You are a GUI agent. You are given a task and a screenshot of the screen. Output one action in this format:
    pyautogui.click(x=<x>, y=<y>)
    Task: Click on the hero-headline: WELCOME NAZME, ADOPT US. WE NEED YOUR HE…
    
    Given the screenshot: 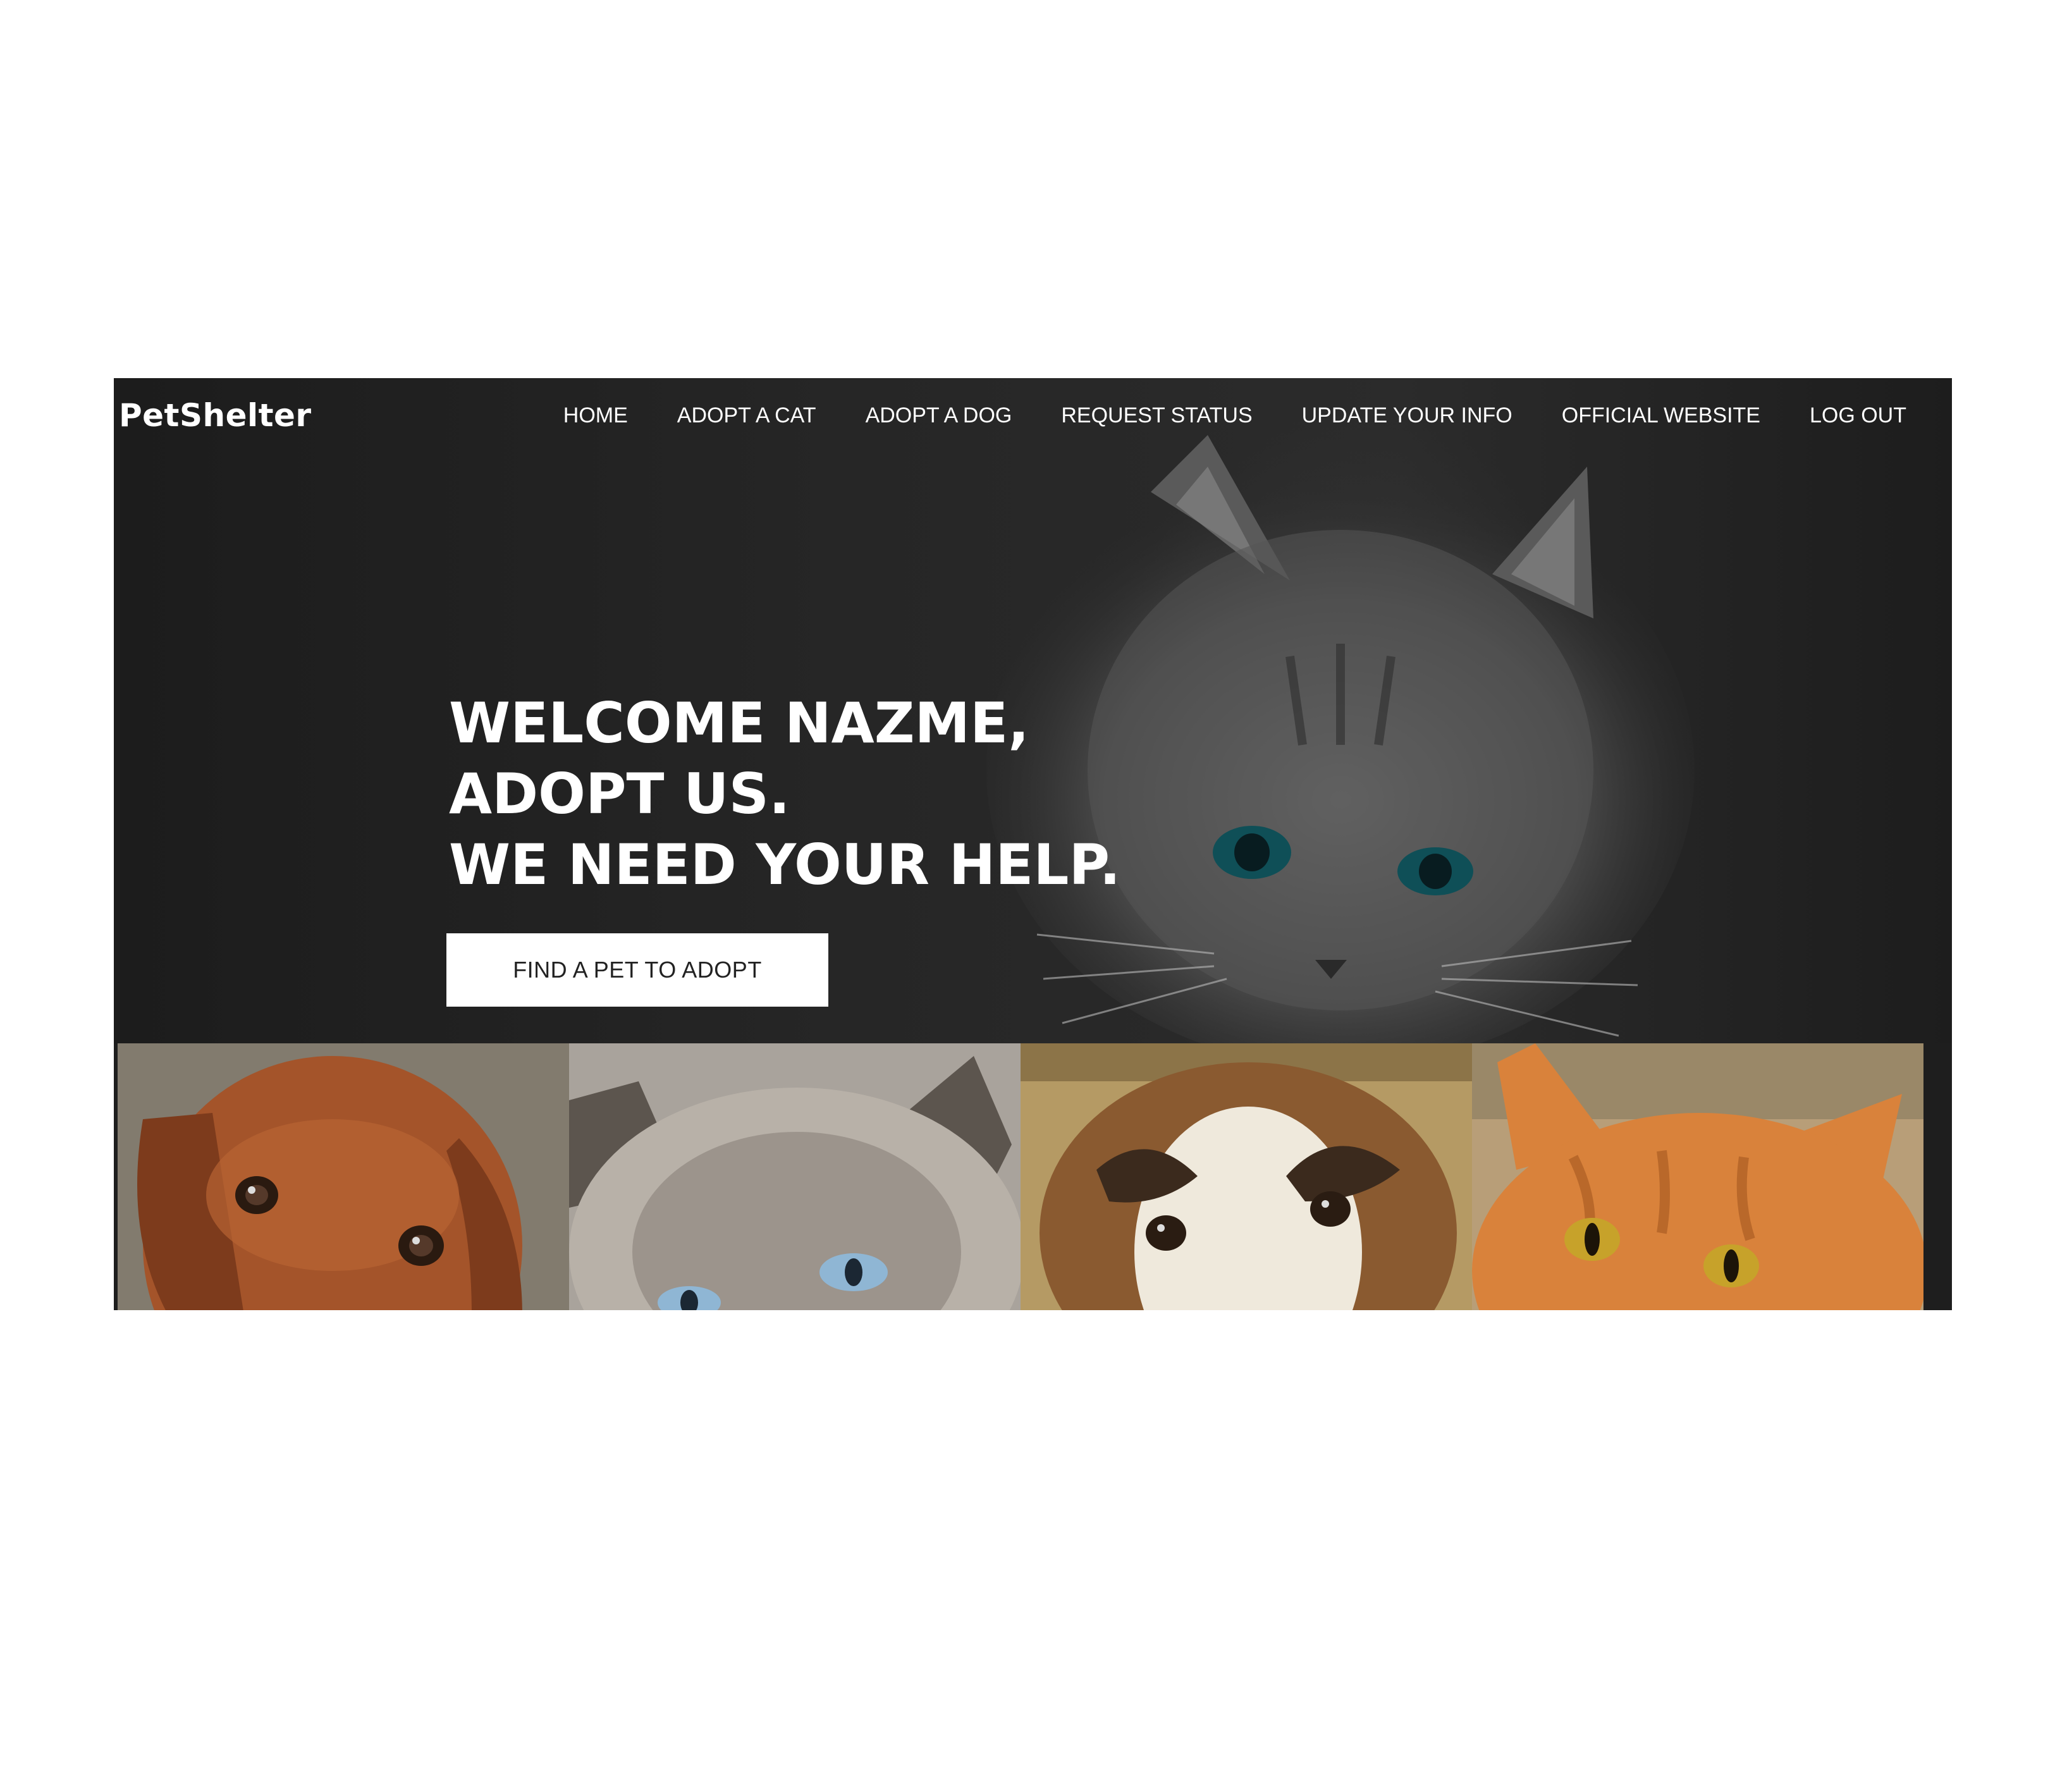 What is the action you would take?
    pyautogui.click(x=785, y=794)
    